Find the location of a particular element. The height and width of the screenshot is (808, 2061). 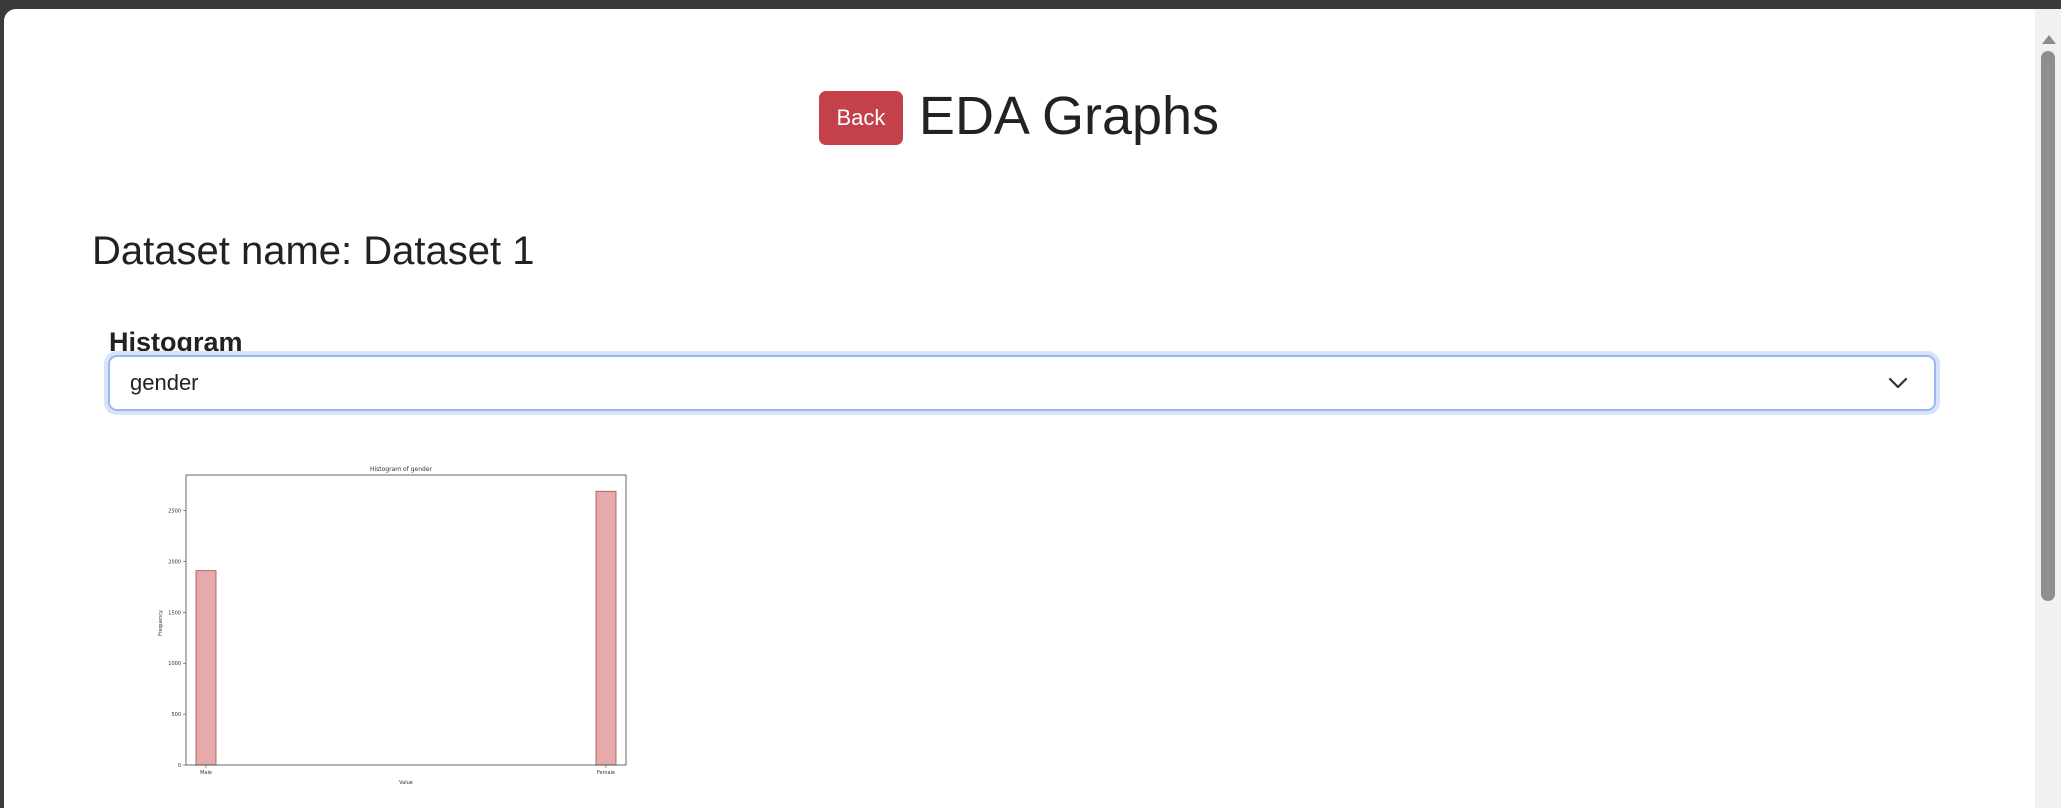

histogram-column-select: gender is located at coordinates (1022, 383).